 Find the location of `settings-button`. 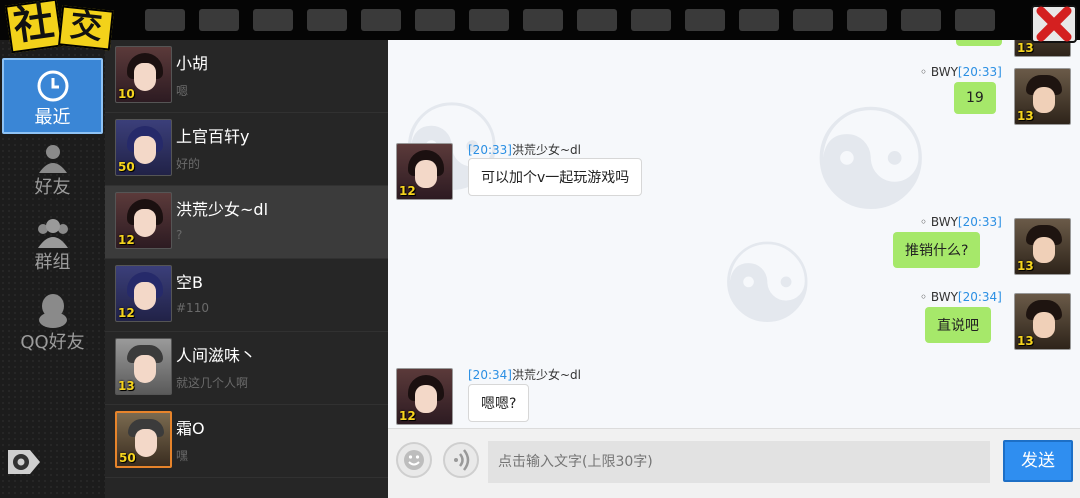

settings-button is located at coordinates (24, 462).